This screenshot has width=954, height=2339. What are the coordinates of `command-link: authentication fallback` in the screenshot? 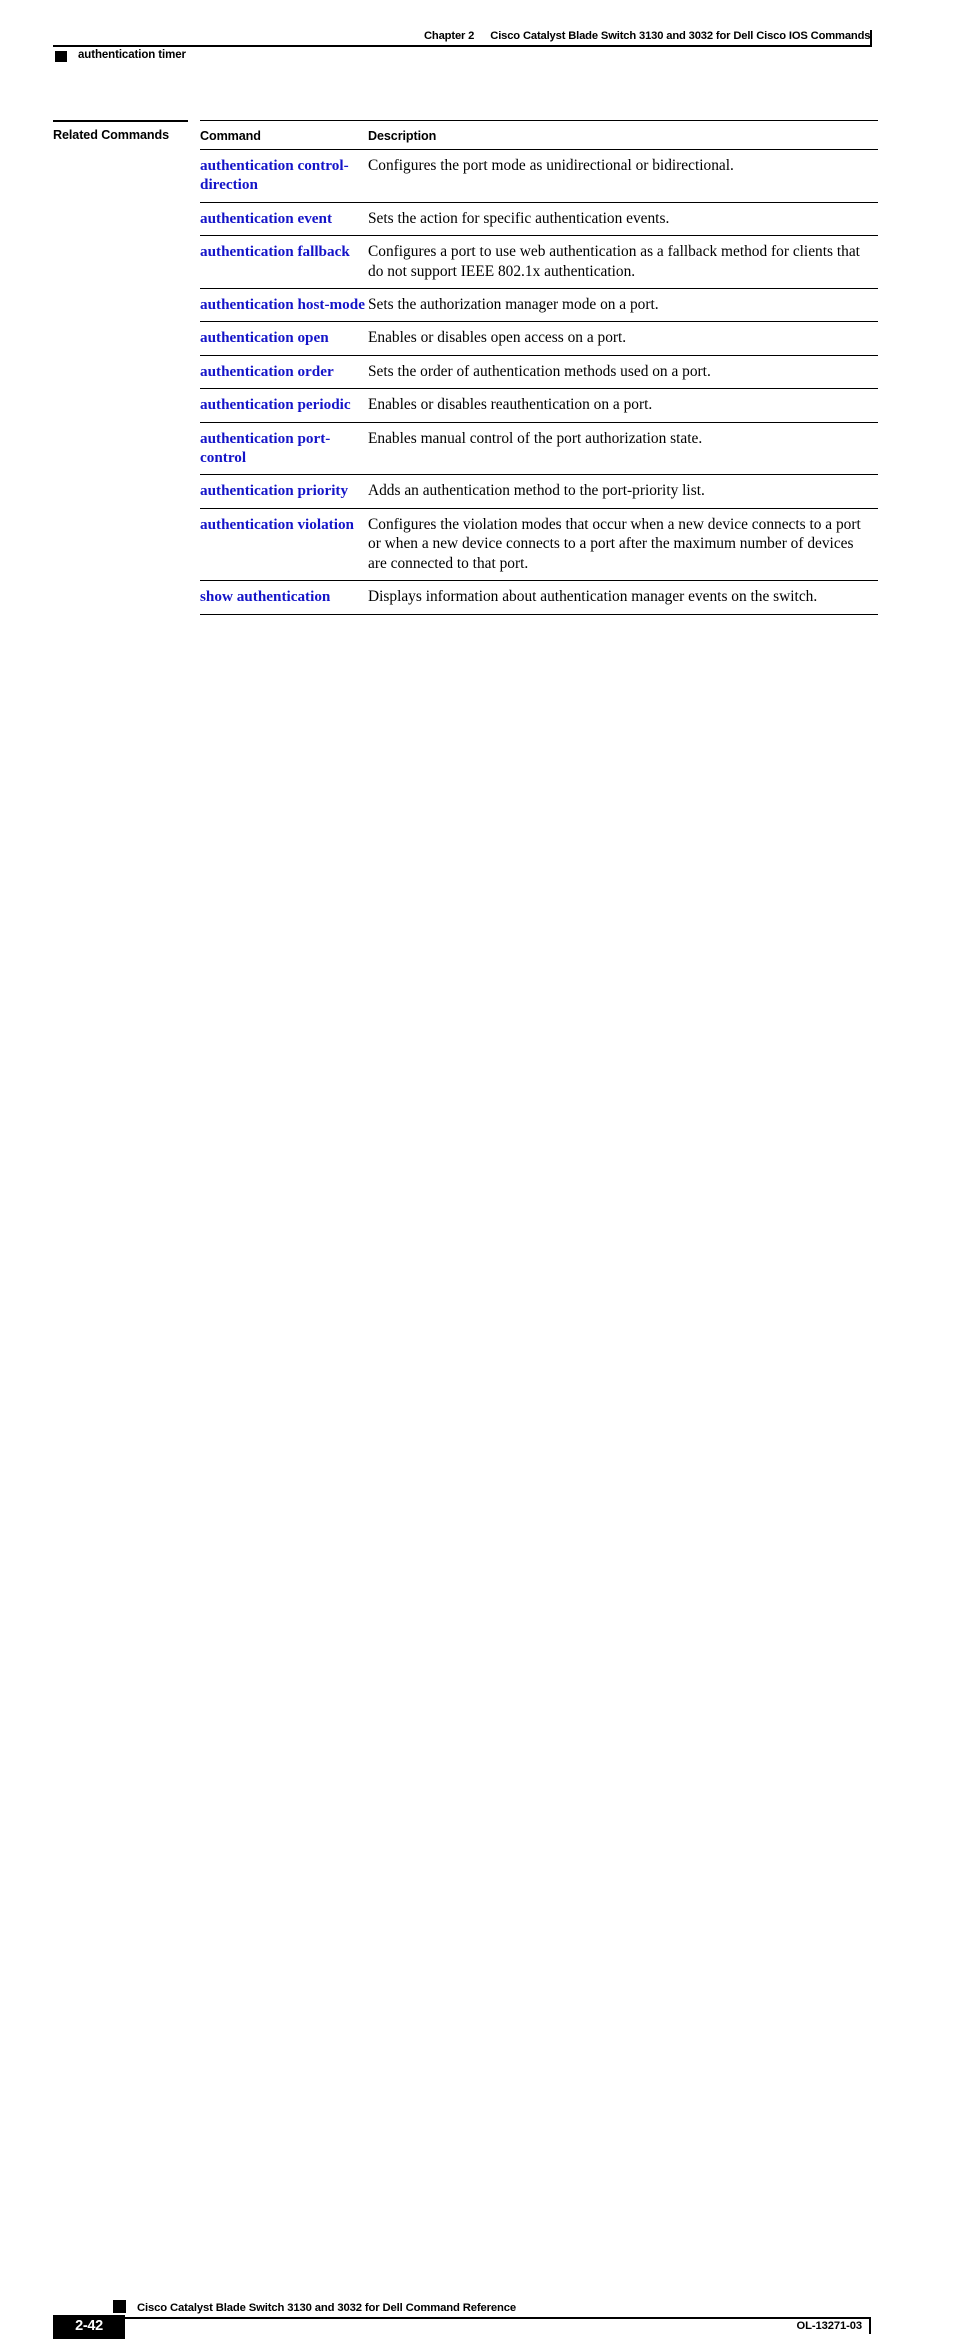 It's located at (284, 251).